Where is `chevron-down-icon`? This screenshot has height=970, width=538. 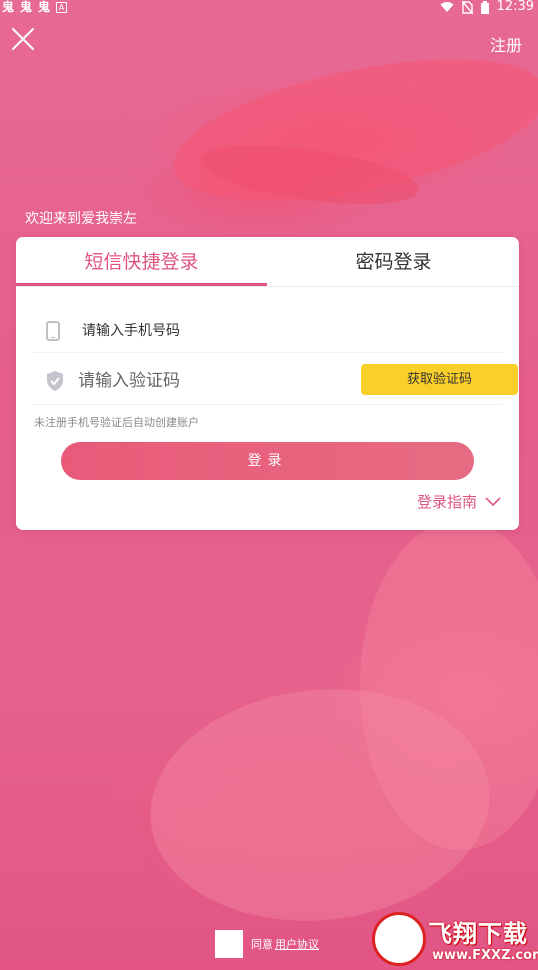
chevron-down-icon is located at coordinates (493, 501).